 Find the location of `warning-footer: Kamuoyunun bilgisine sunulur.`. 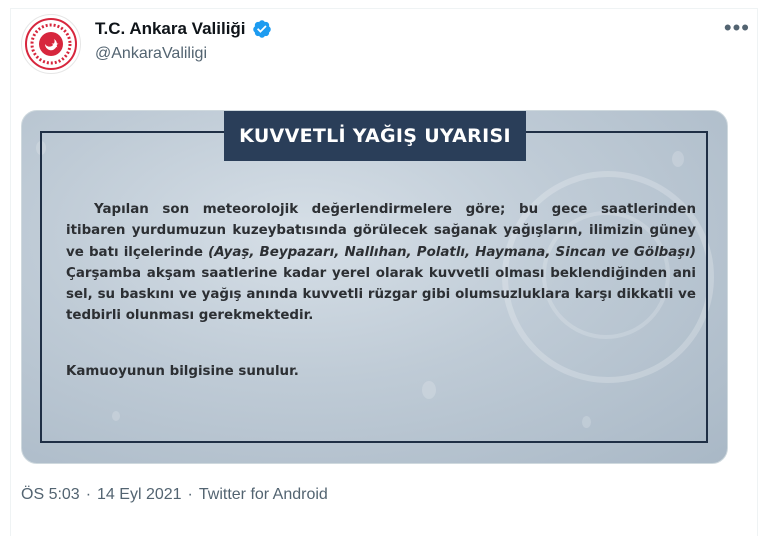

warning-footer: Kamuoyunun bilgisine sunulur. is located at coordinates (182, 371).